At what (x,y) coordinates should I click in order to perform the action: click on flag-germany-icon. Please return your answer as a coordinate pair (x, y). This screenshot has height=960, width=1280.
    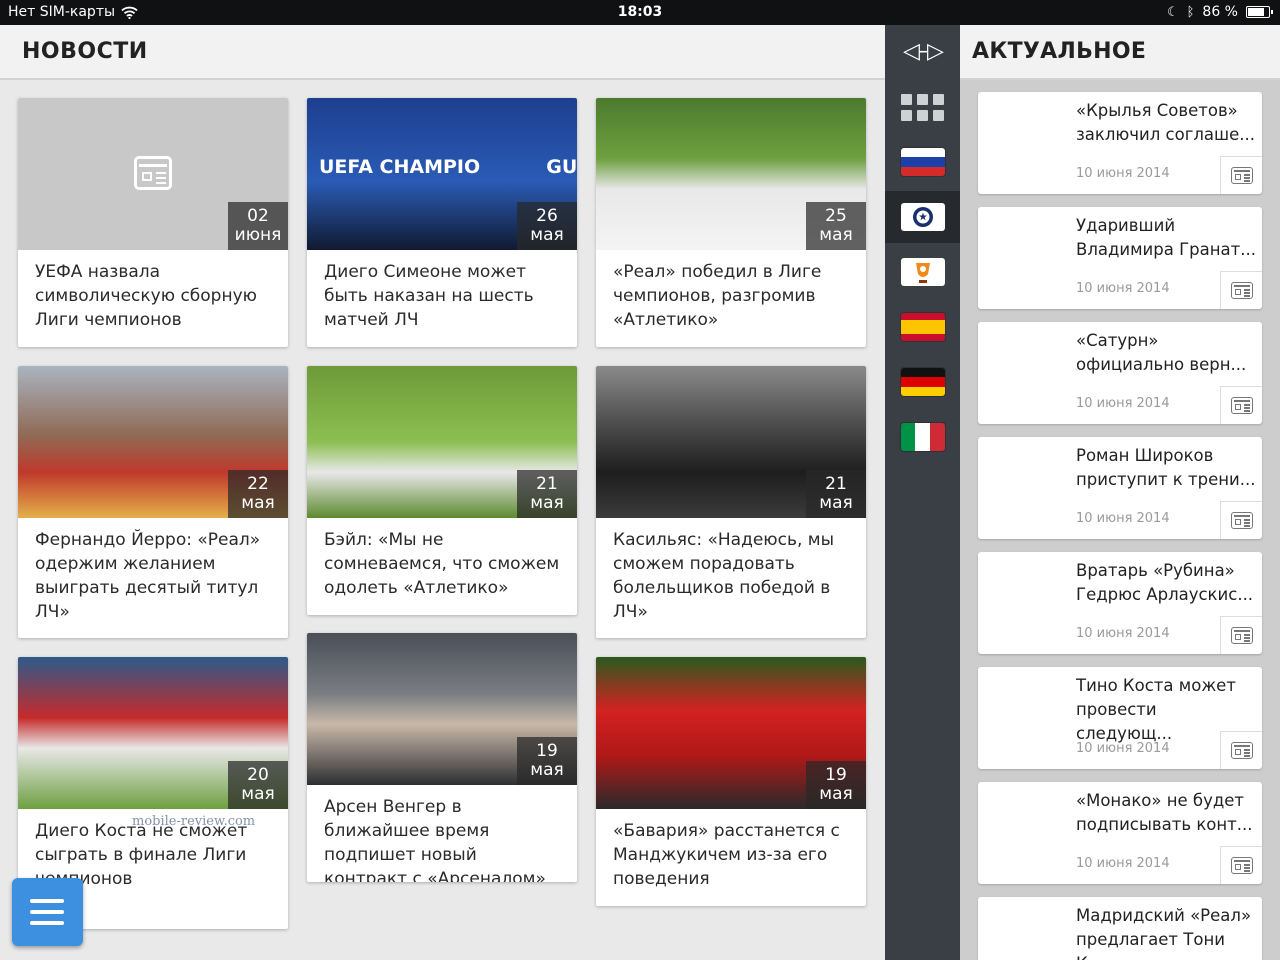
    Looking at the image, I should click on (922, 382).